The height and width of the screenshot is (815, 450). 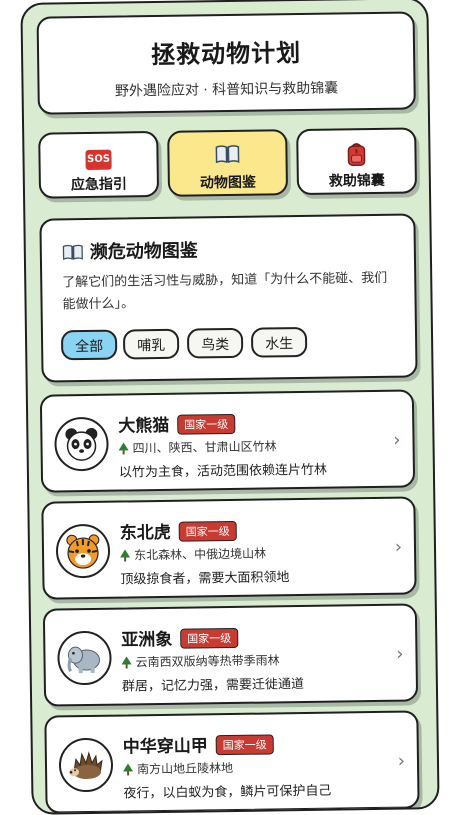 I want to click on animal-location: 东北森林、中俄边境山林, so click(x=193, y=555).